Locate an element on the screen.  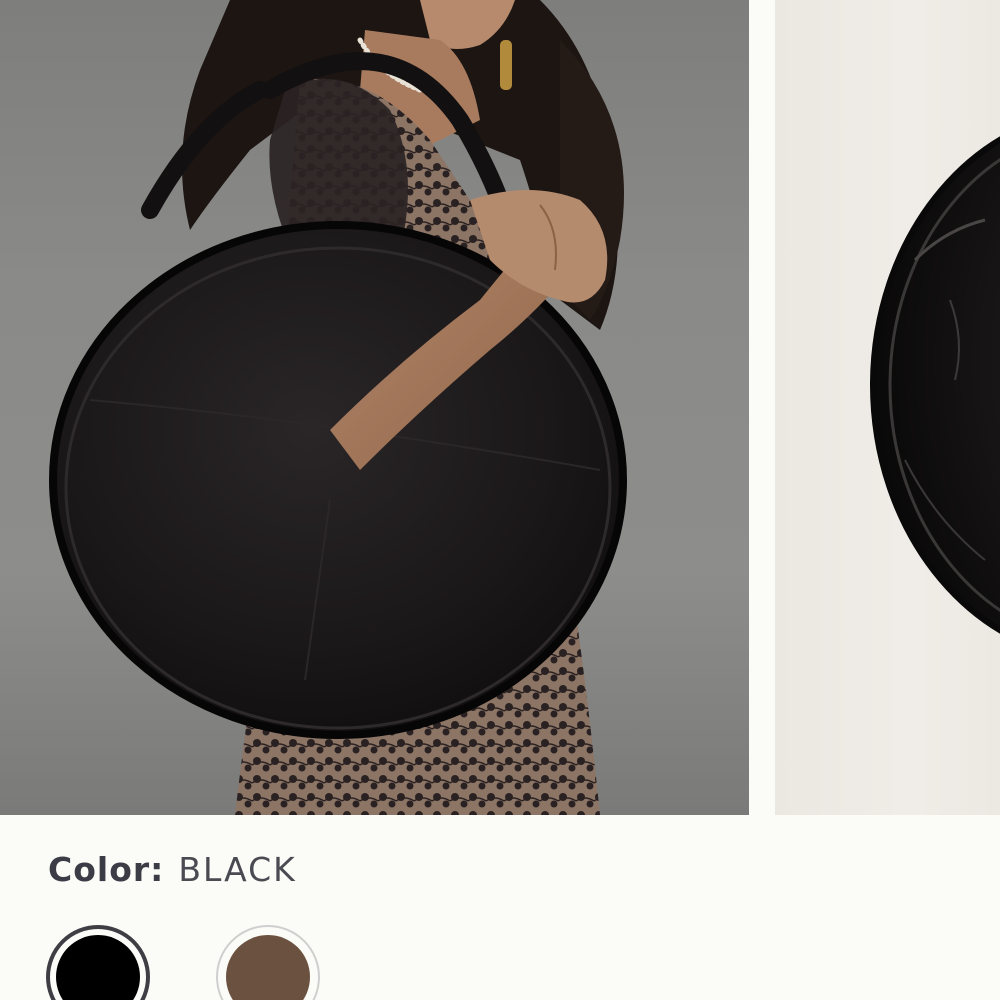
selected-color-value: BLACK is located at coordinates (237, 869).